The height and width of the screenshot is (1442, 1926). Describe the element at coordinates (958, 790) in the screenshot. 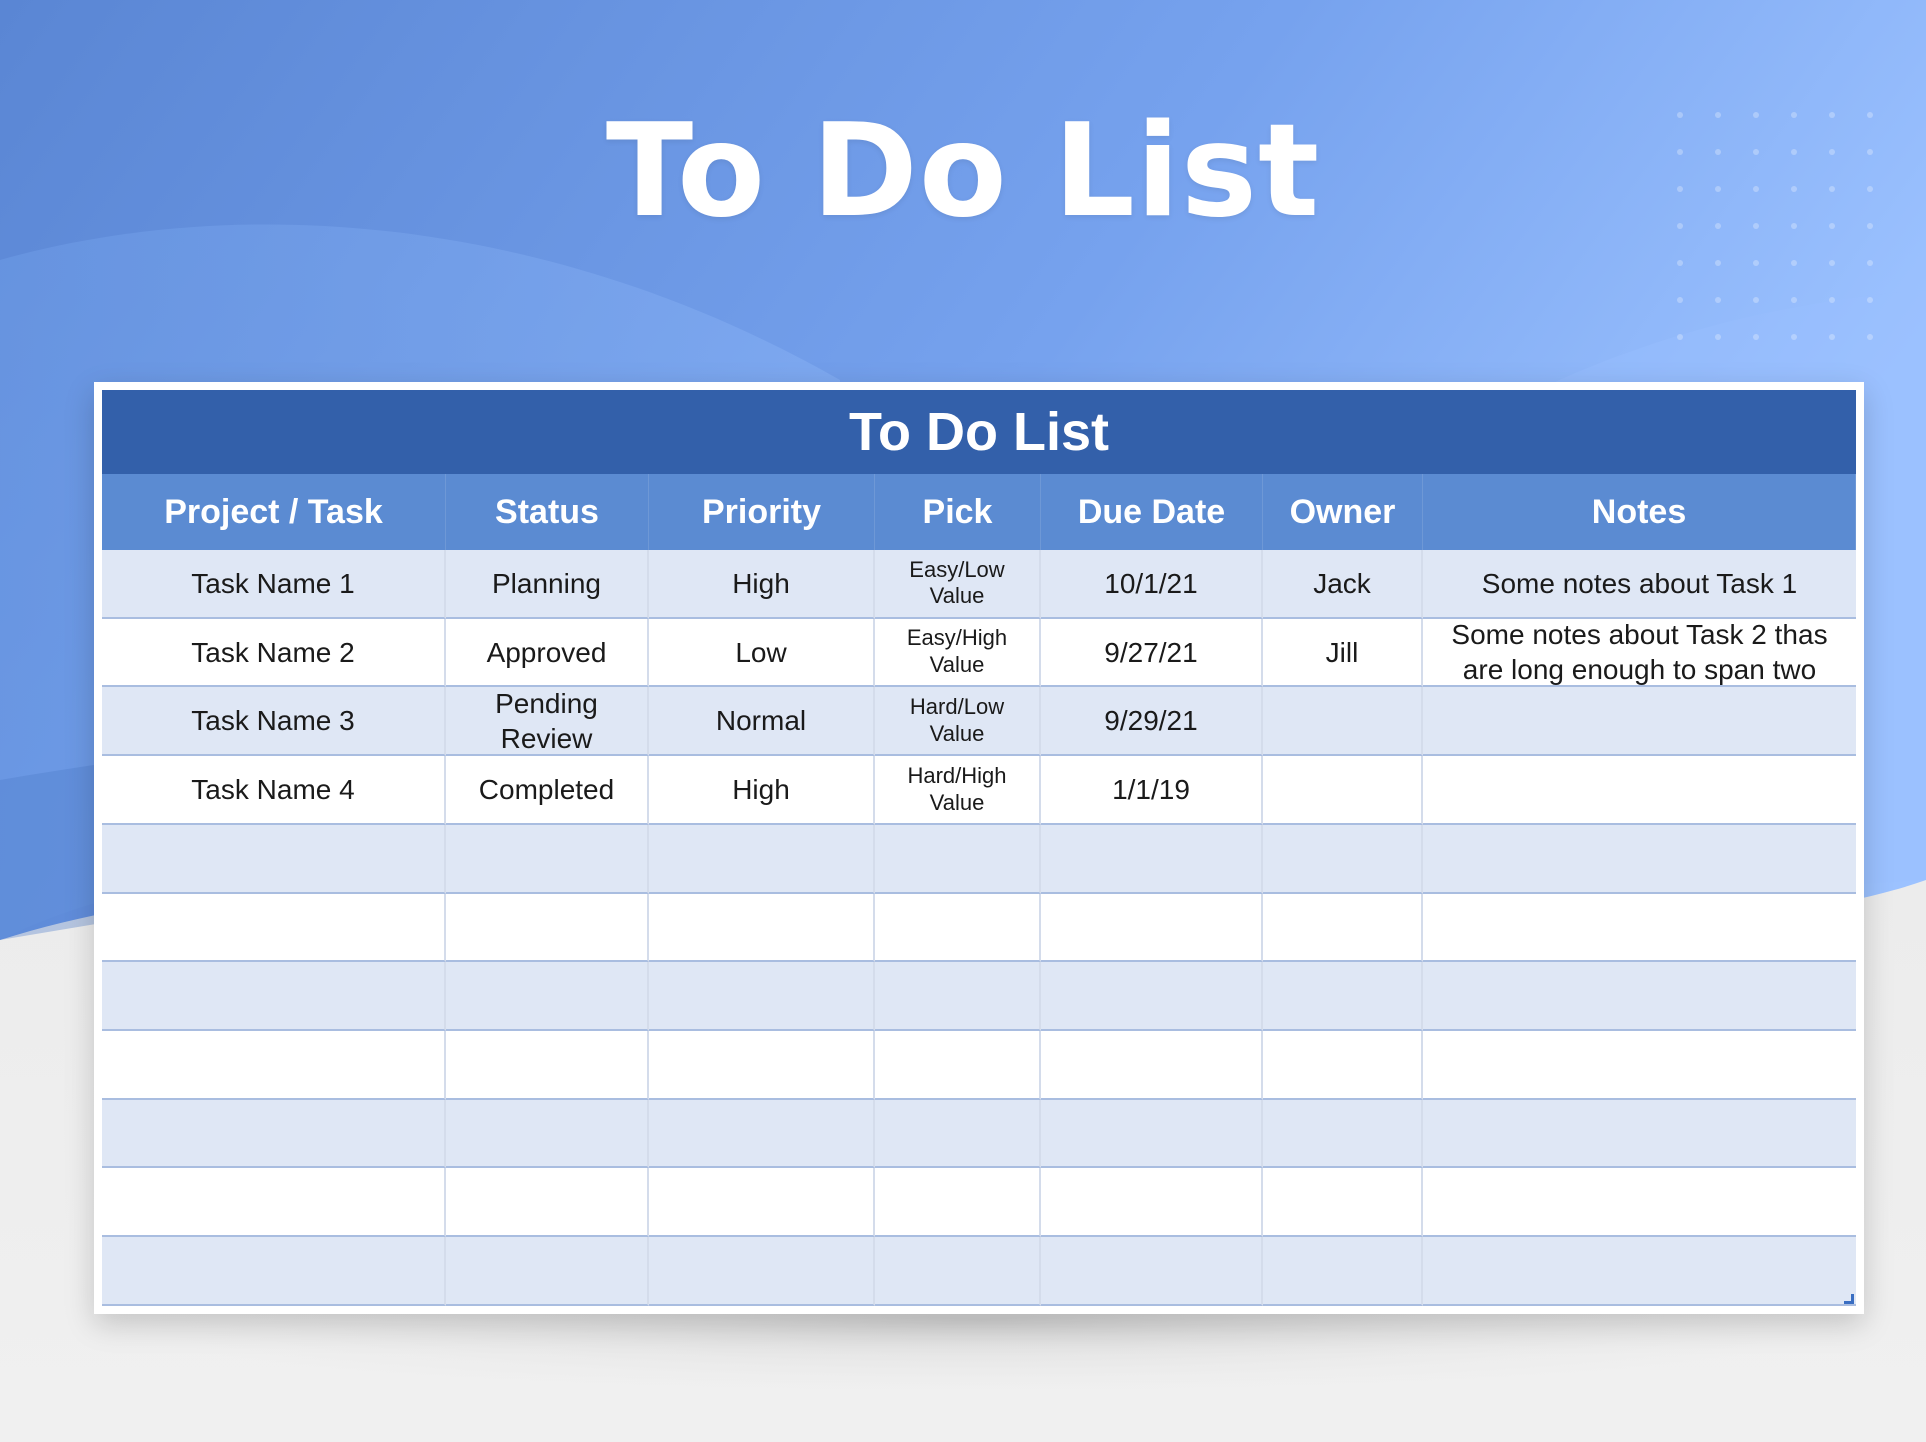

I see `cell-pick: Hard/High Value` at that location.